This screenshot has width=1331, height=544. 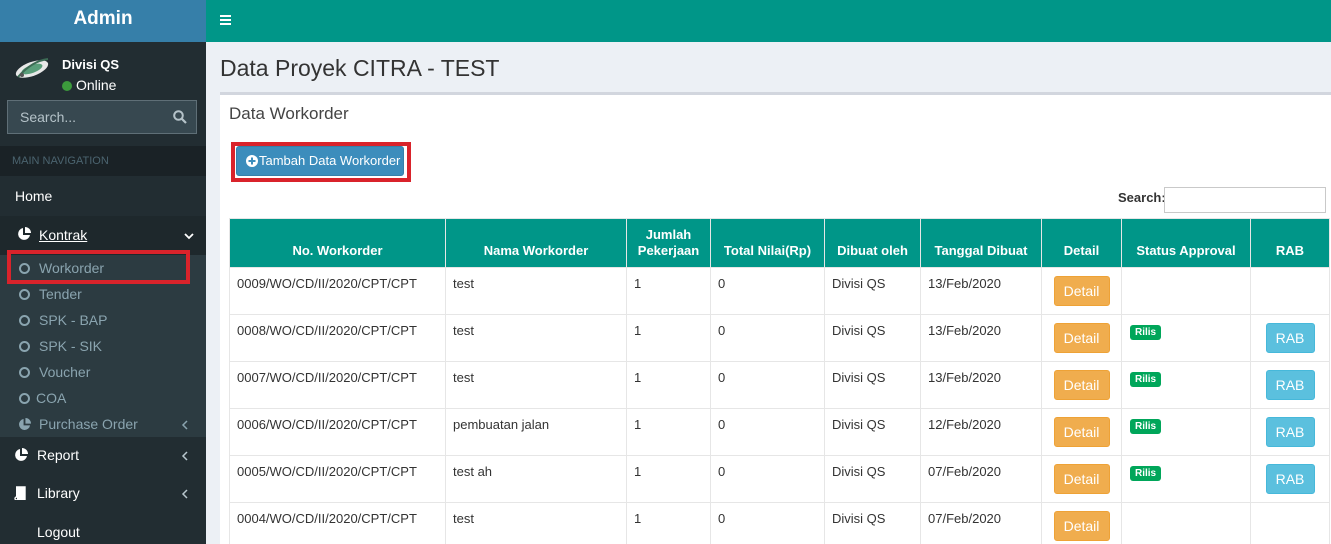 I want to click on col-header: Nama Workorder, so click(x=536, y=243).